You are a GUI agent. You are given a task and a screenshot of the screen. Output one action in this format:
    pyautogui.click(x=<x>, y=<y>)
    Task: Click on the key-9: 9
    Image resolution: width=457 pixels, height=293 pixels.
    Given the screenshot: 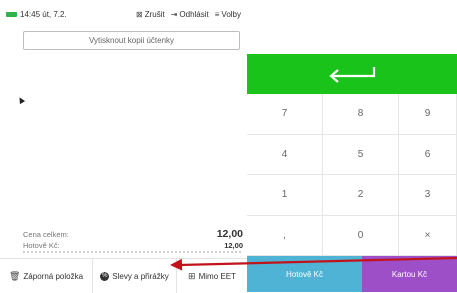 What is the action you would take?
    pyautogui.click(x=428, y=114)
    